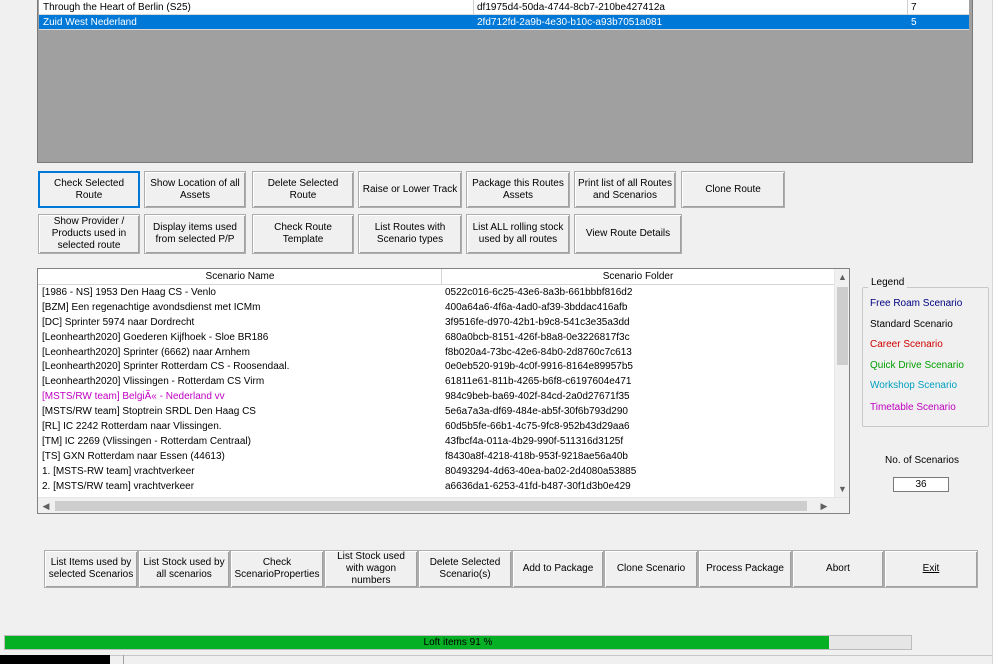 The image size is (1000, 664). Describe the element at coordinates (638, 276) in the screenshot. I see `column-header-scenario-folder: Scenario Folder` at that location.